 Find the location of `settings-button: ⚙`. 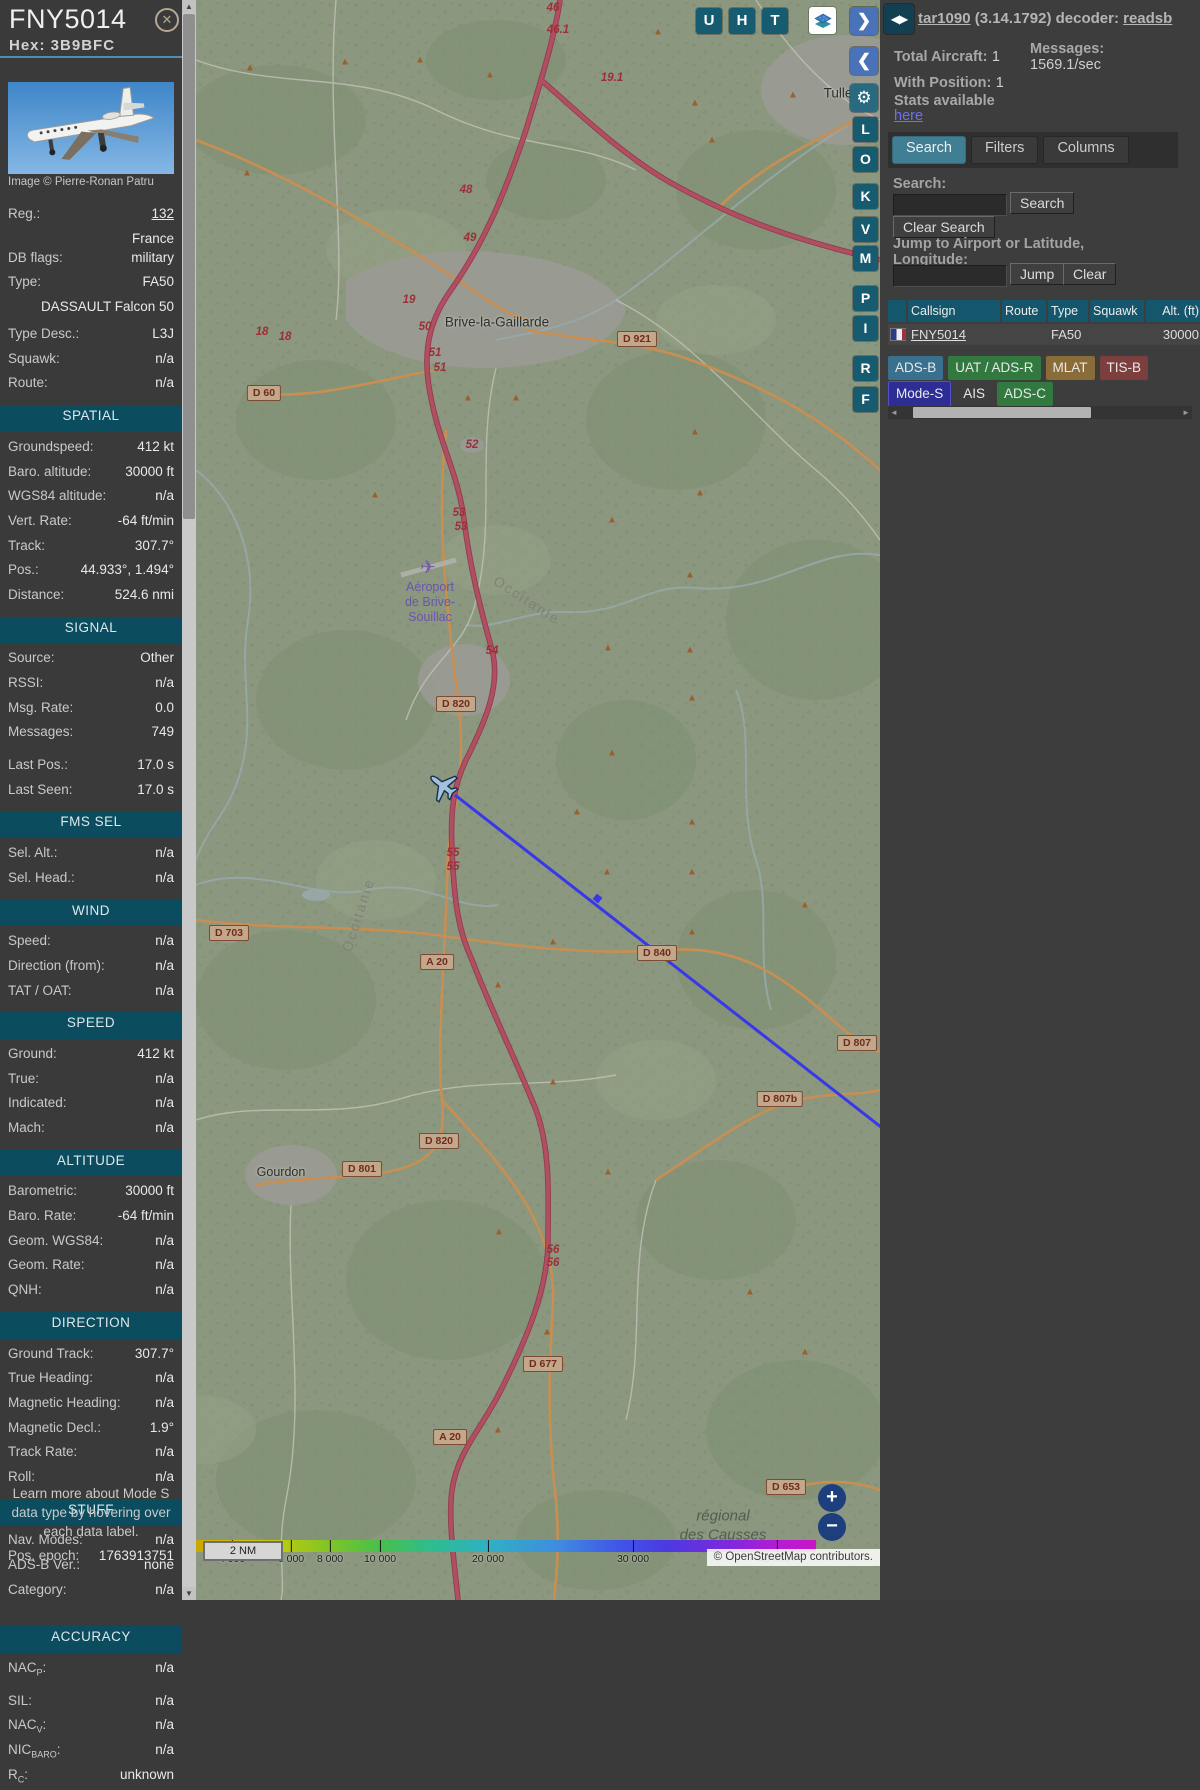

settings-button: ⚙ is located at coordinates (864, 98).